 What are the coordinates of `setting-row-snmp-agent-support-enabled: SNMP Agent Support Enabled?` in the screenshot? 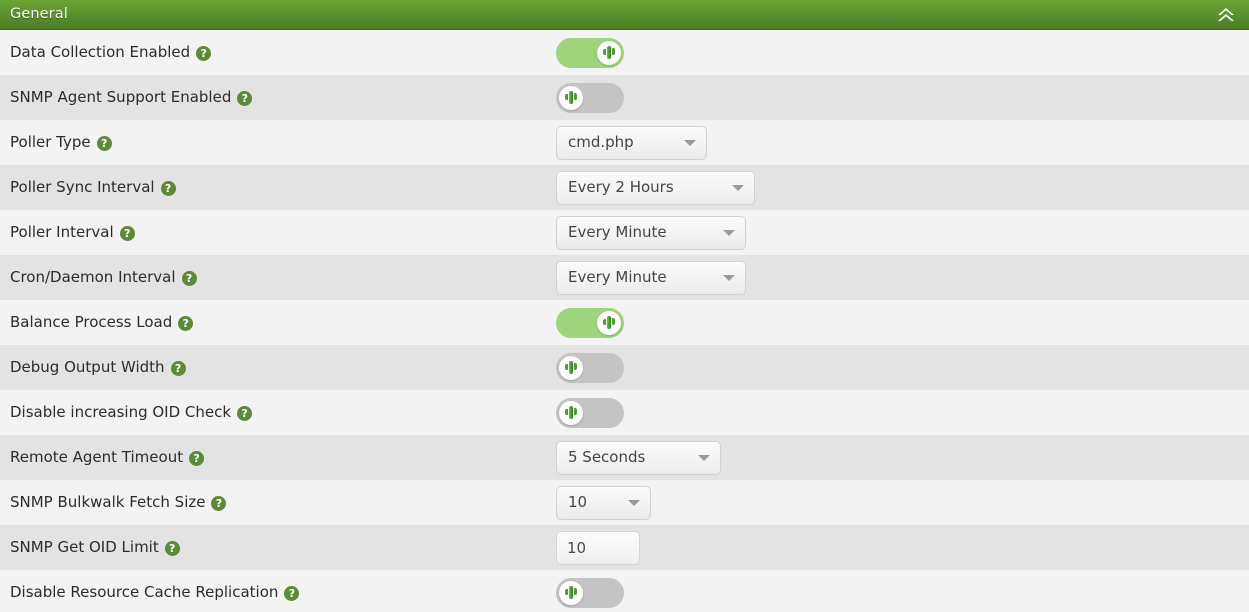 It's located at (624, 97).